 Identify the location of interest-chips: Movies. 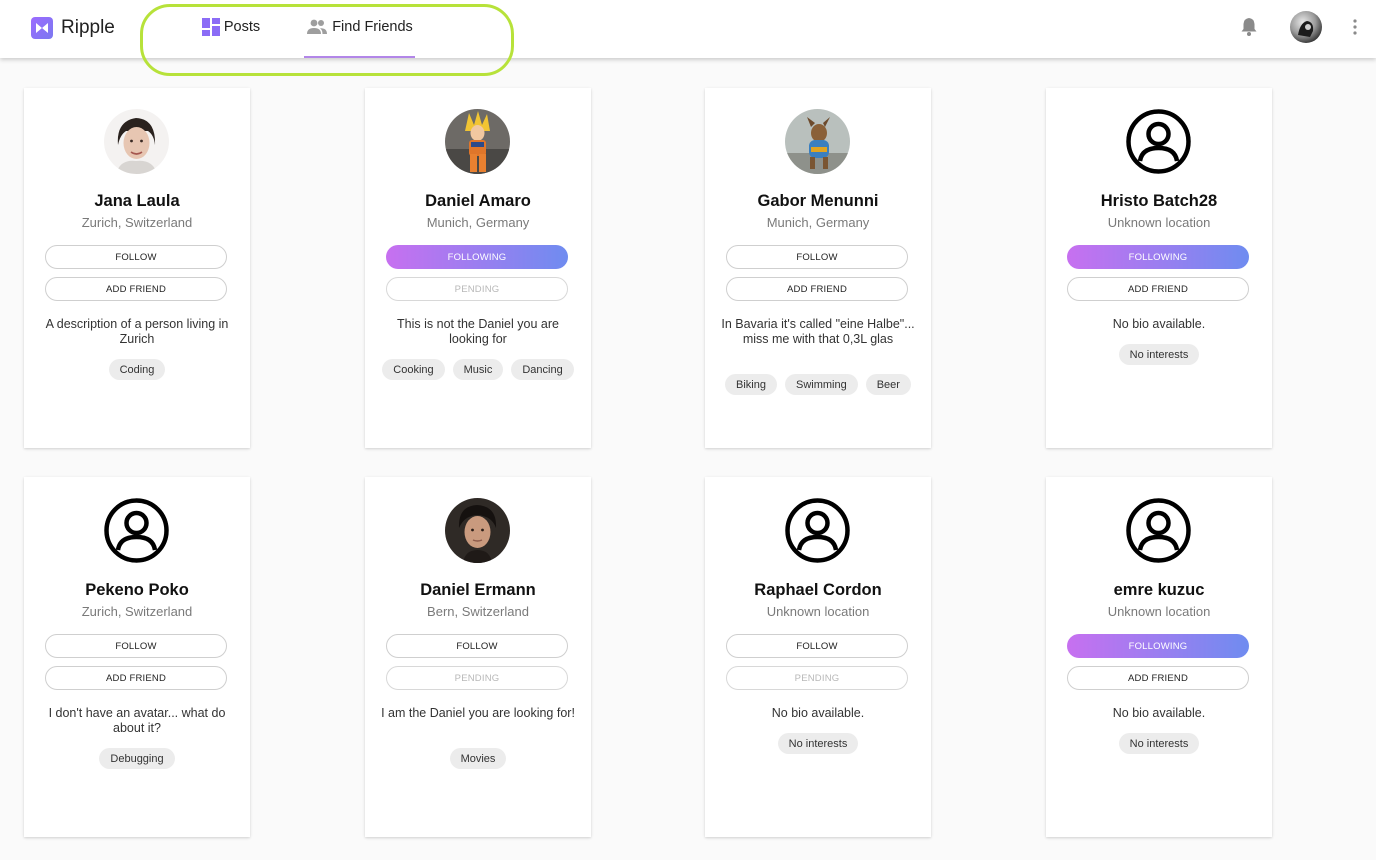
(478, 758).